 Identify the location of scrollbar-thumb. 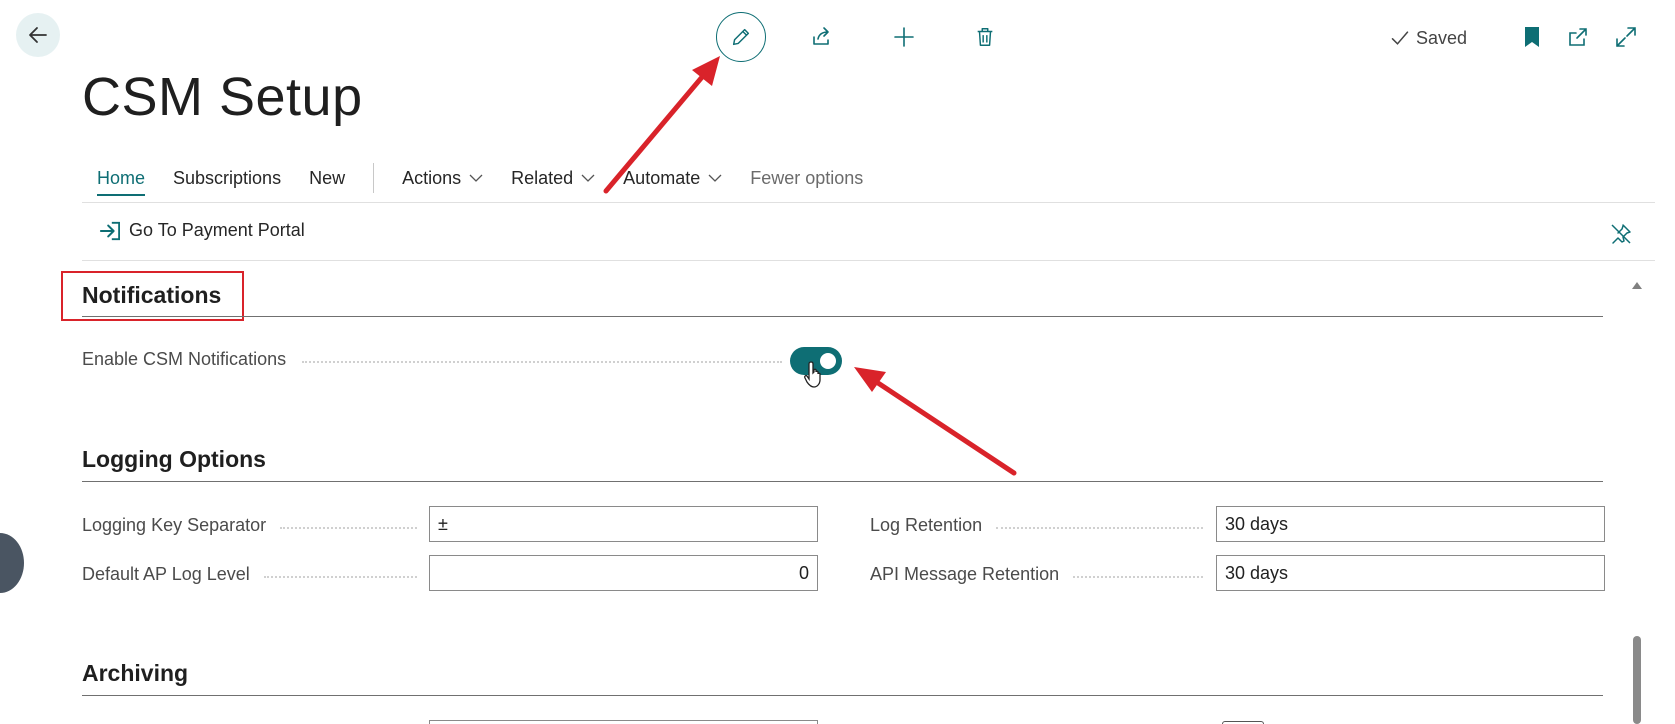
(1637, 680).